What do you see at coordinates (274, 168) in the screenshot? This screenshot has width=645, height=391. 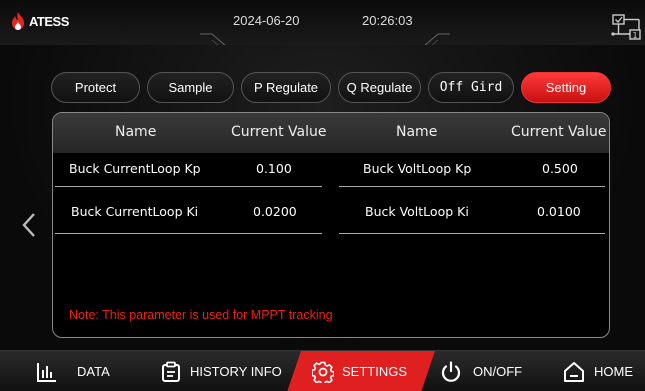 I see `param-value-buck-currentloop-kp: 0.100` at bounding box center [274, 168].